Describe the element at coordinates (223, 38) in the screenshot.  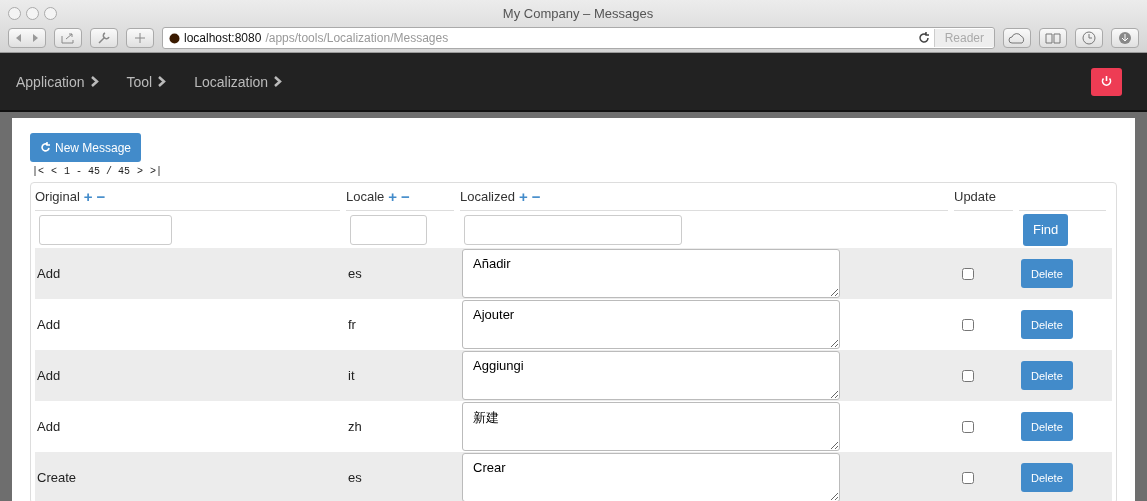
I see `url-host: localhost:8080` at that location.